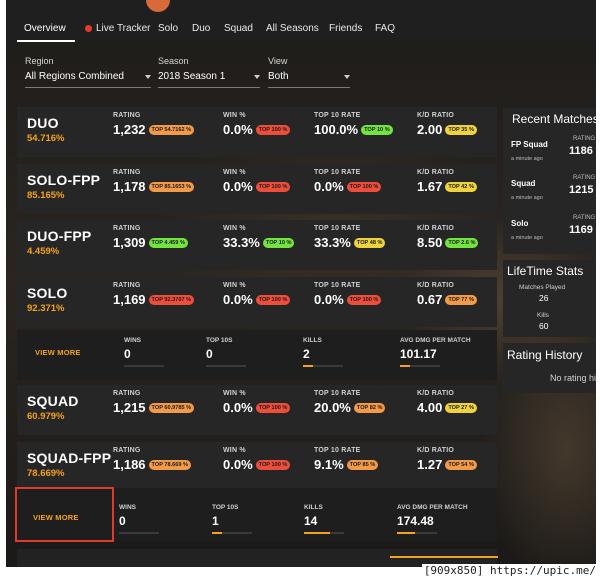 The height and width of the screenshot is (579, 600). What do you see at coordinates (430, 186) in the screenshot?
I see `stat-value: 1.67` at bounding box center [430, 186].